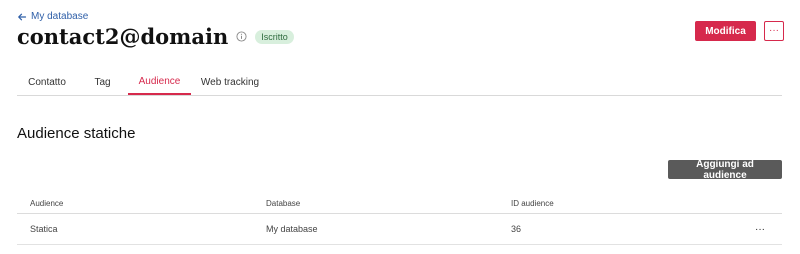 Image resolution: width=800 pixels, height=254 pixels. I want to click on table-row: Statica My database 36 ···, so click(399, 229).